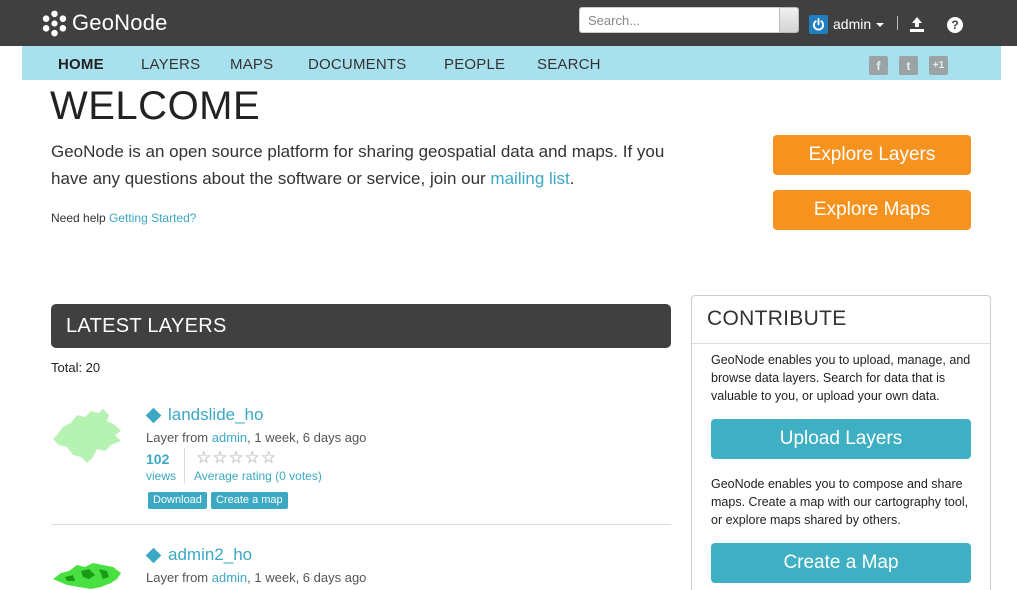 The image size is (1017, 590). I want to click on latest-layers-heading: LATEST LAYERS, so click(361, 326).